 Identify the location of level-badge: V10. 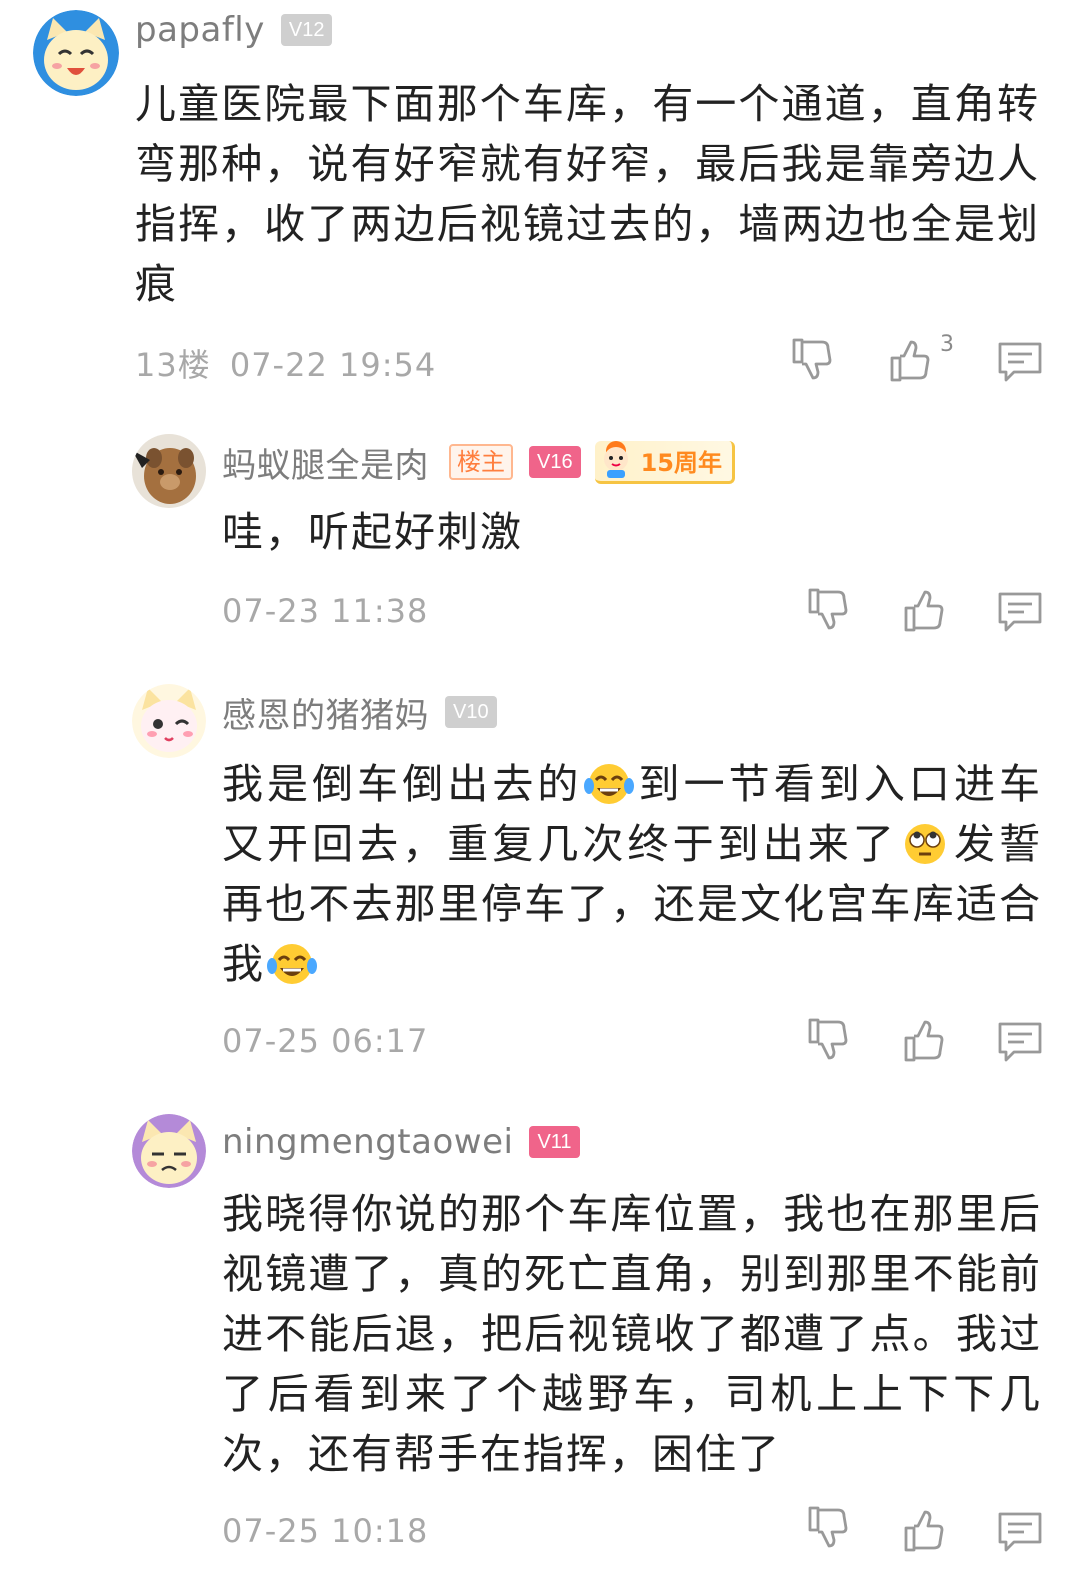
(471, 712).